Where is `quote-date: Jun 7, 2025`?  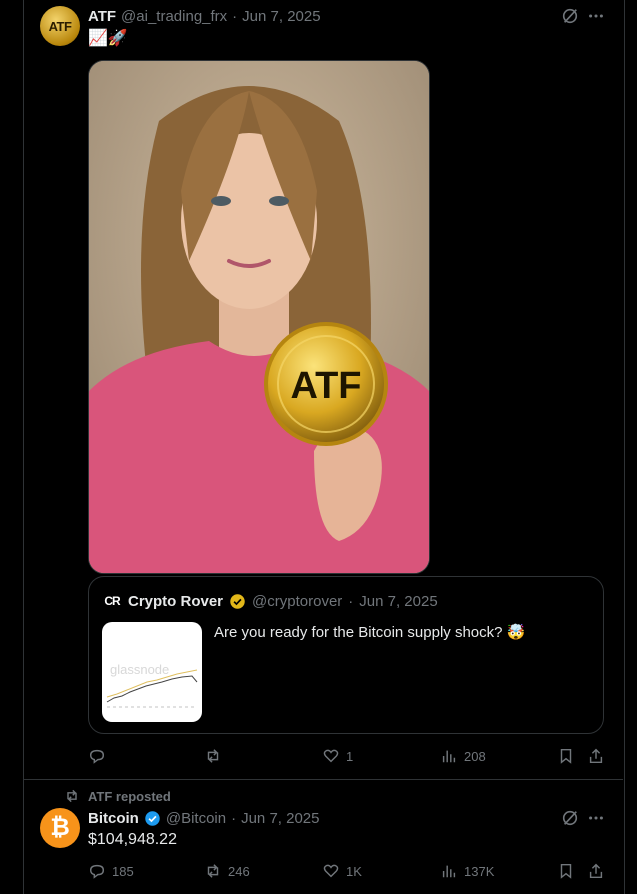
quote-date: Jun 7, 2025 is located at coordinates (398, 601).